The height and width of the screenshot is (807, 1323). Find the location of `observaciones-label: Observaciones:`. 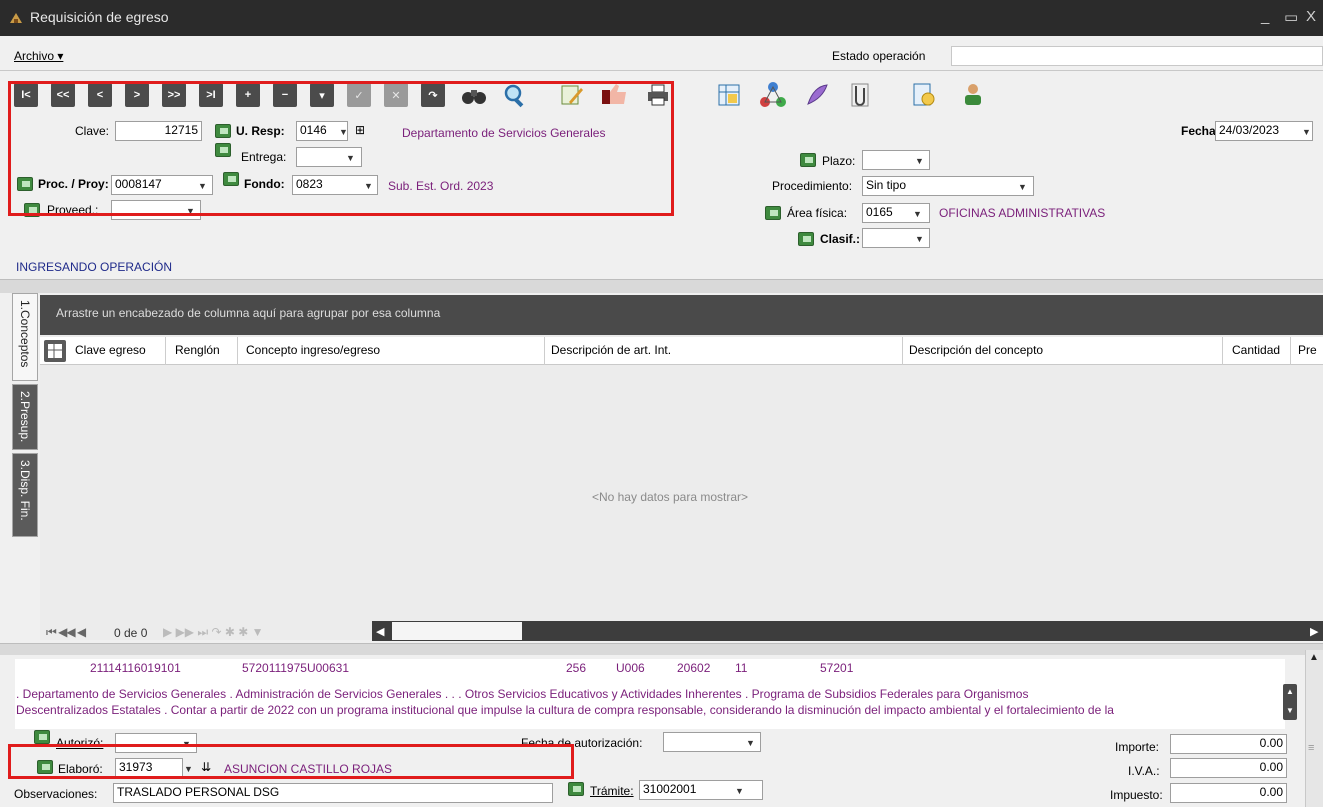

observaciones-label: Observaciones: is located at coordinates (56, 794).